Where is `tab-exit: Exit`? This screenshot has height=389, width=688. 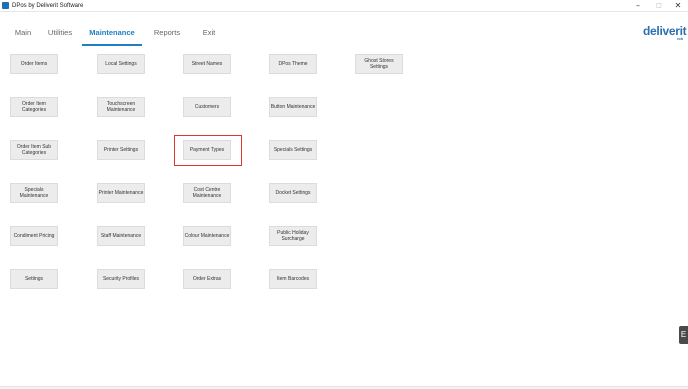
tab-exit: Exit is located at coordinates (209, 34).